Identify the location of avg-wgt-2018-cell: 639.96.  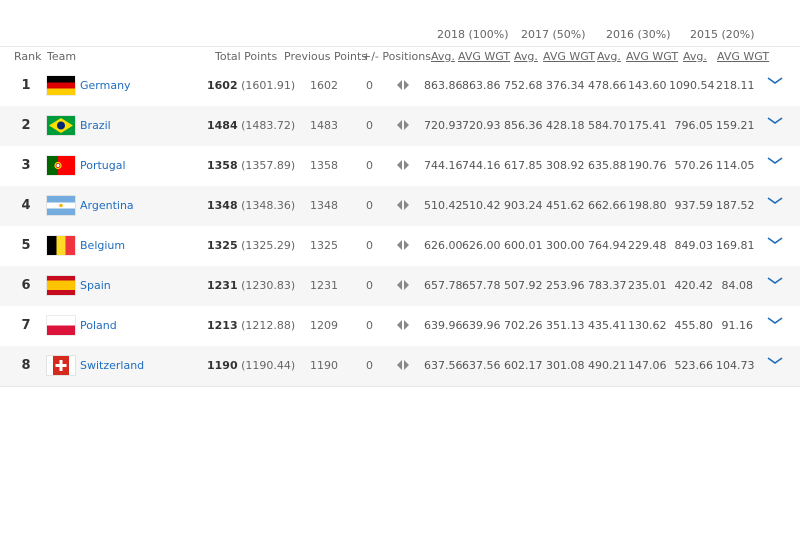
(481, 325).